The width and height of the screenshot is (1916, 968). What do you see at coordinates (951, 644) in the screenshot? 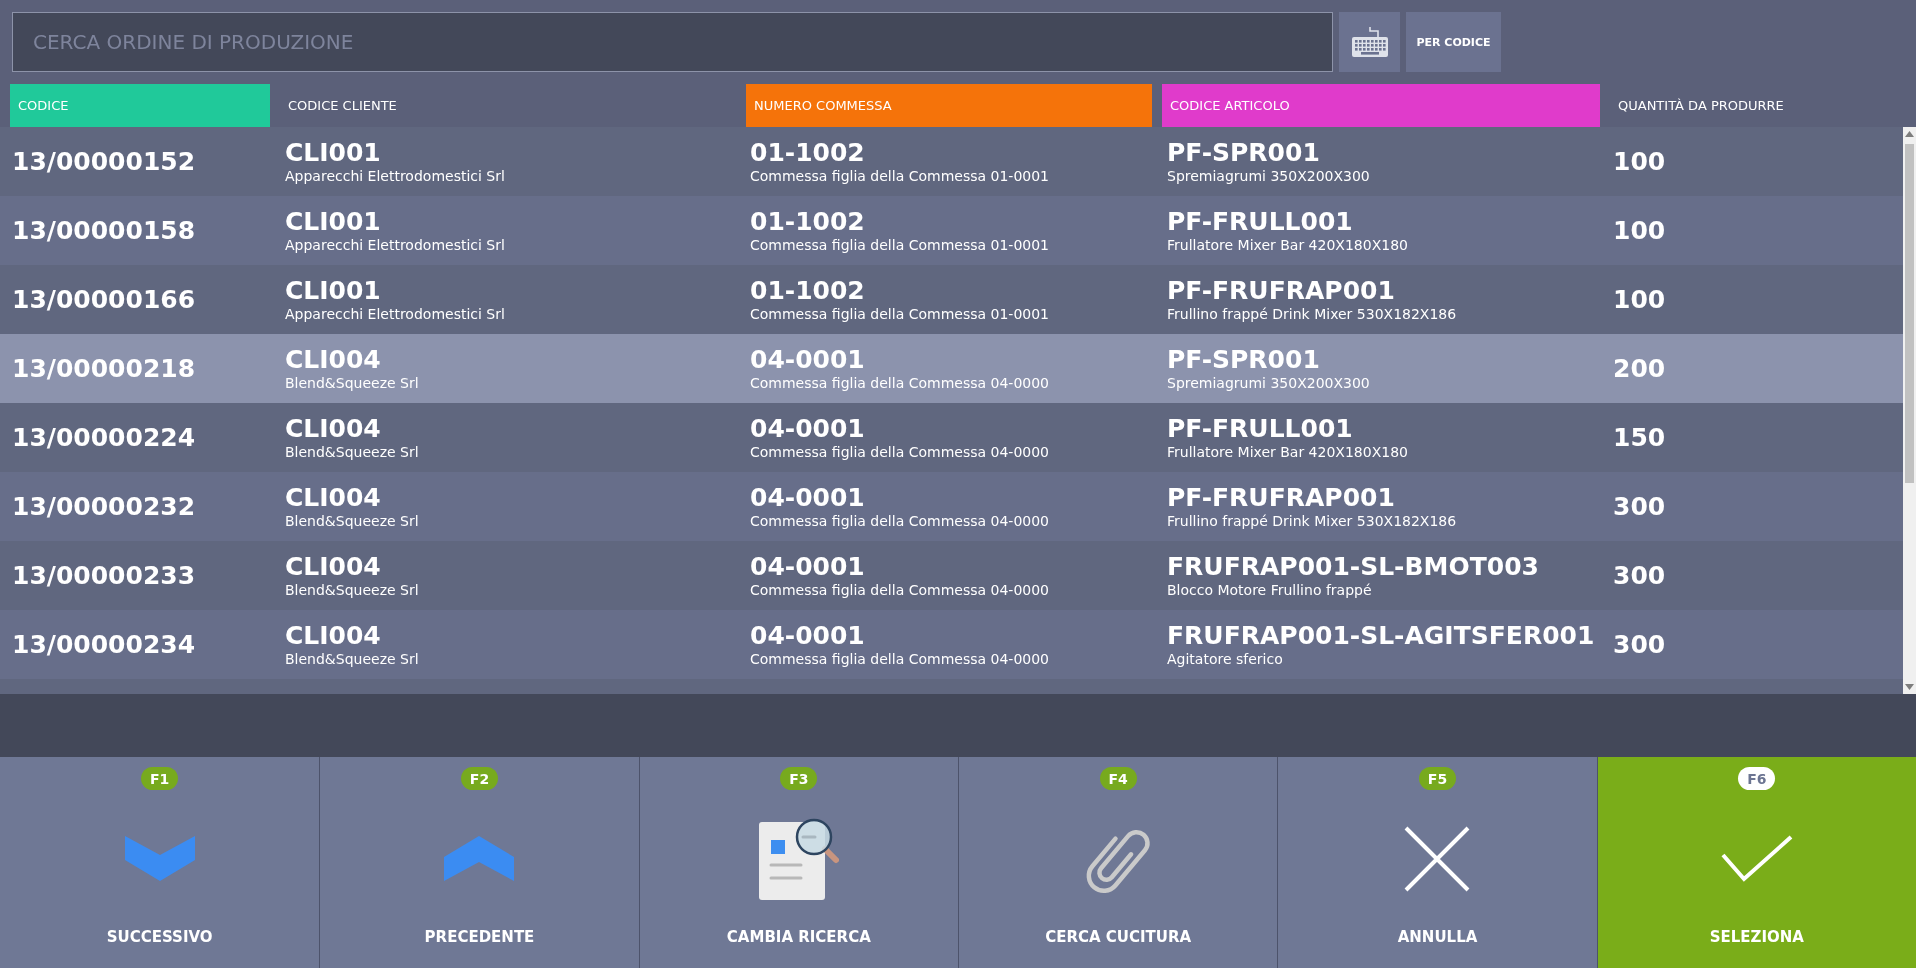
I see `table-row: 13/00000234 CLI004 Blend&Squeeze Srl 04-0001 Commessa figlia della Commessa 04-0000 FRUFRAP001-SL-AGITSFER001 Agitatore sferico 300` at bounding box center [951, 644].